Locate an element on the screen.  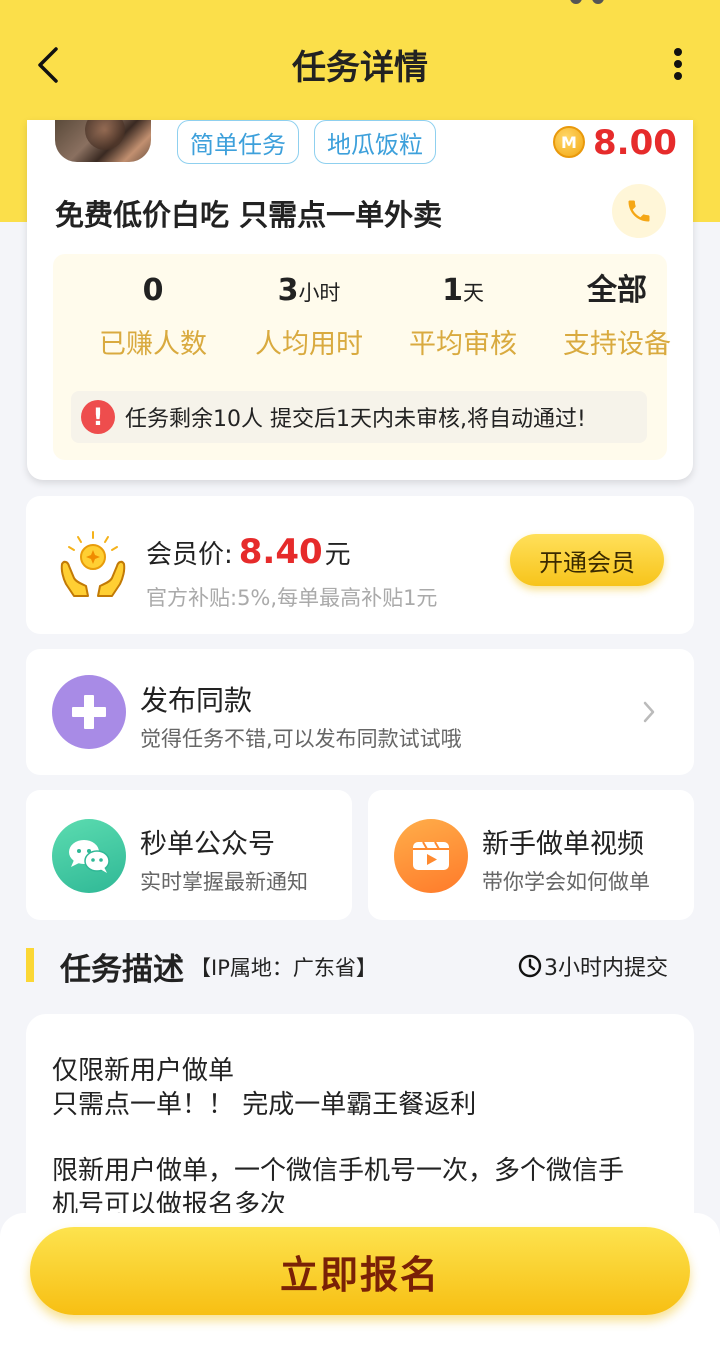
vip-price-row: 会员价: 8.40 元 is located at coordinates (248, 552).